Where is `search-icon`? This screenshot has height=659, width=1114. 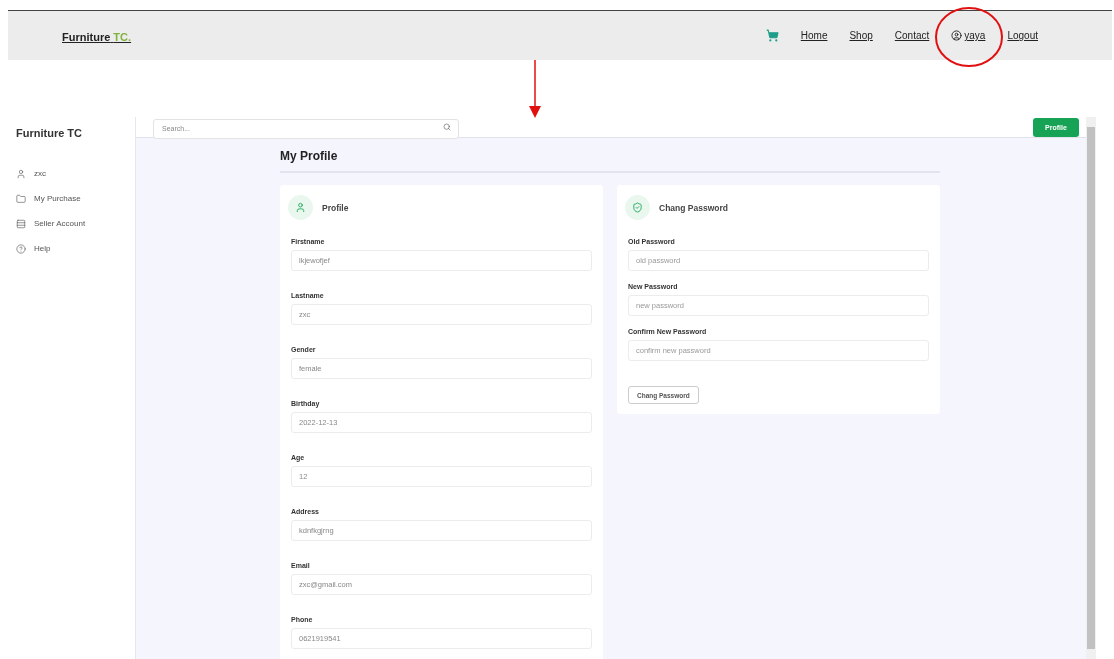 search-icon is located at coordinates (447, 127).